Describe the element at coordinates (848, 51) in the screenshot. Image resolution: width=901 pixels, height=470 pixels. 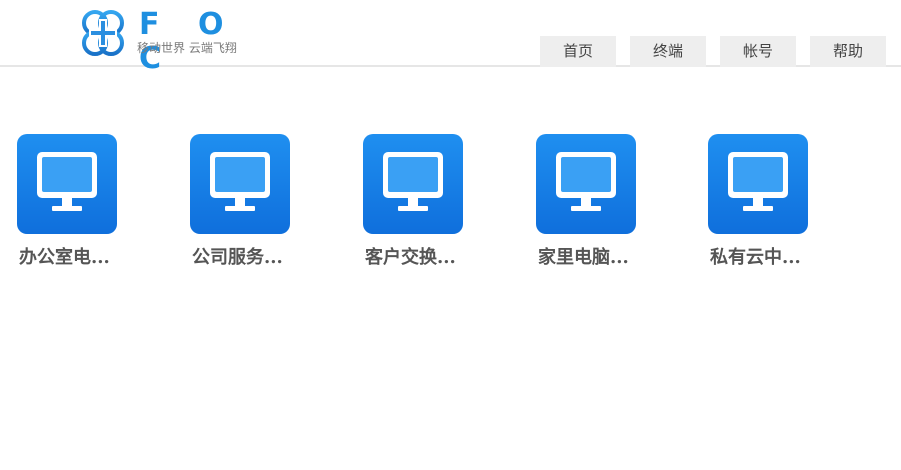
I see `nav-help: 帮助` at that location.